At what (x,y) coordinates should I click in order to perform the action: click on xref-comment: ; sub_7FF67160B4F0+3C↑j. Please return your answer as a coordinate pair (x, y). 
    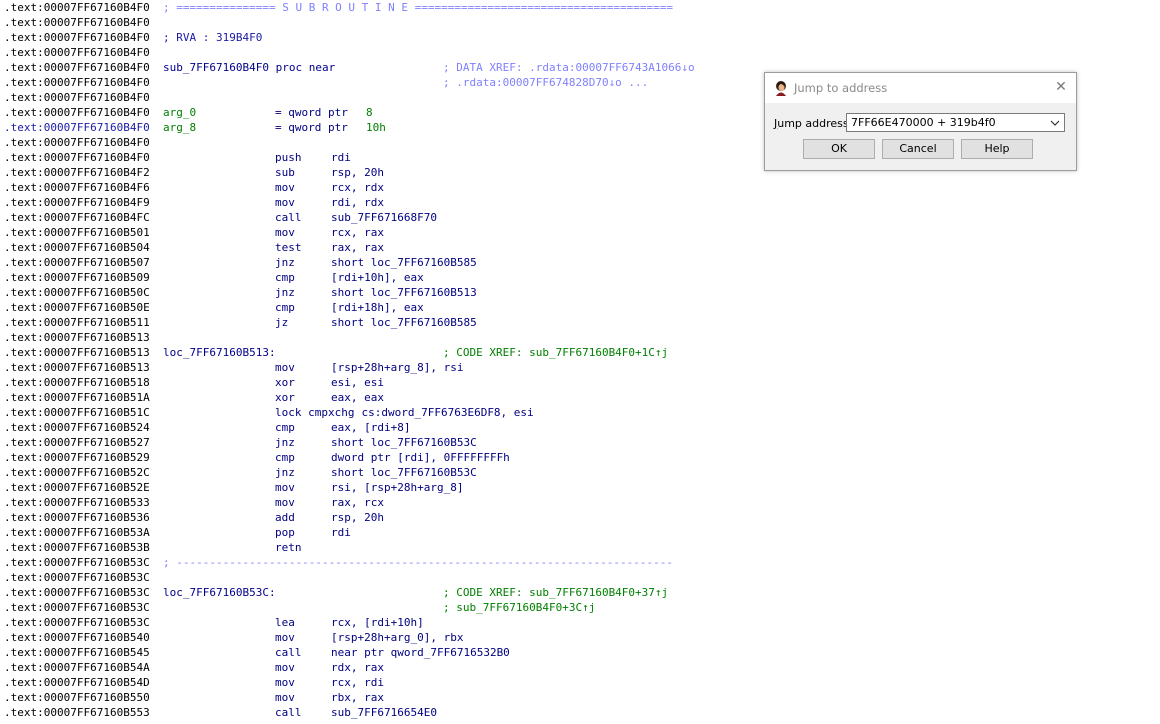
    Looking at the image, I should click on (519, 607).